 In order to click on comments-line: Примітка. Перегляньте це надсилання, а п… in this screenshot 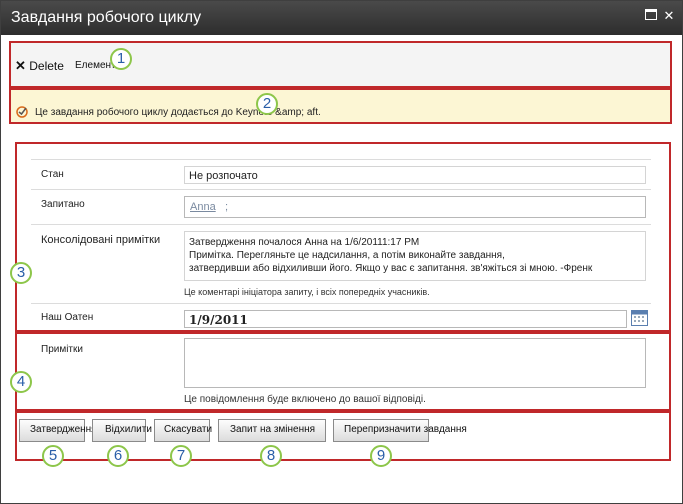, I will do `click(347, 255)`.